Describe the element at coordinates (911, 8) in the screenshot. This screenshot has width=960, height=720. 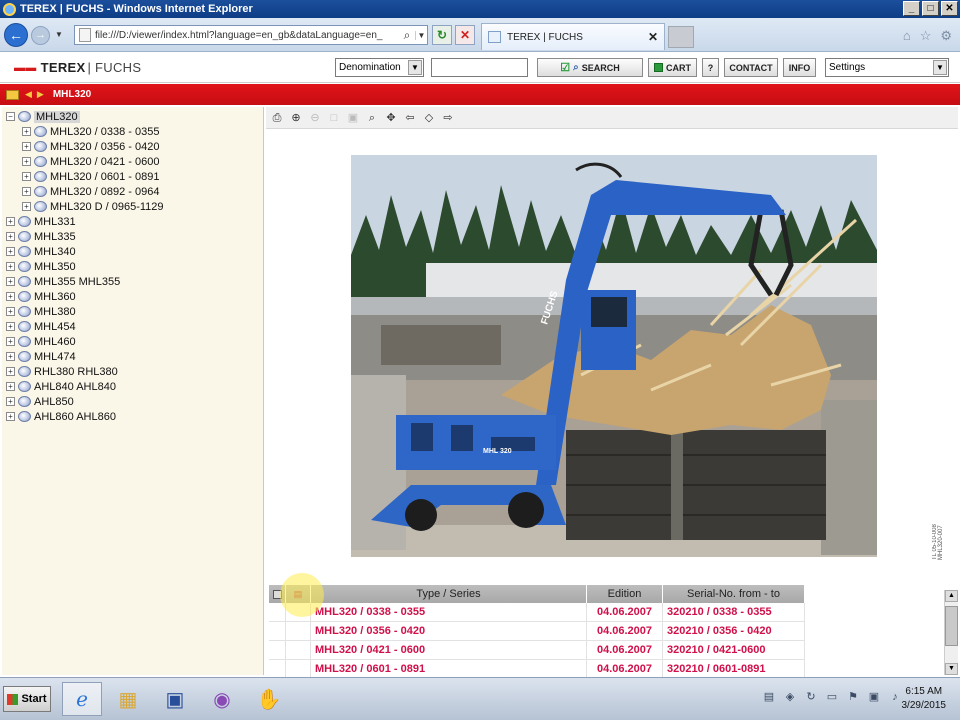
I see `minimize-button: _` at that location.